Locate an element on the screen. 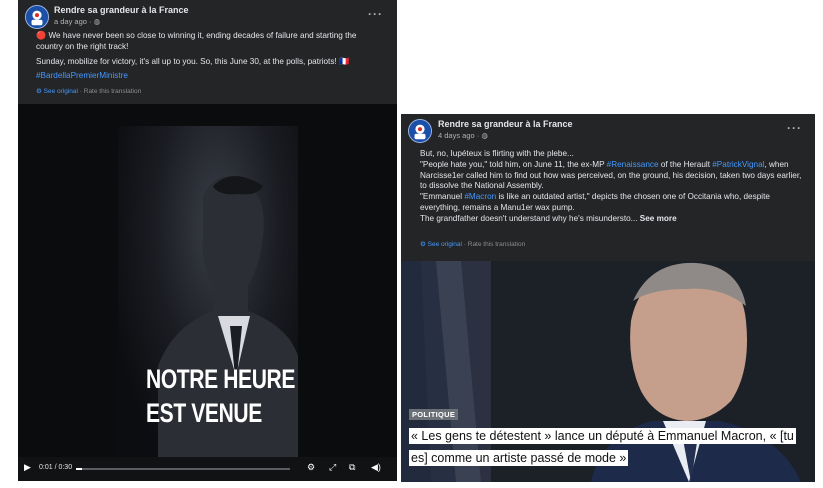 The image size is (823, 488). hashtag-link: #Macron is located at coordinates (480, 196).